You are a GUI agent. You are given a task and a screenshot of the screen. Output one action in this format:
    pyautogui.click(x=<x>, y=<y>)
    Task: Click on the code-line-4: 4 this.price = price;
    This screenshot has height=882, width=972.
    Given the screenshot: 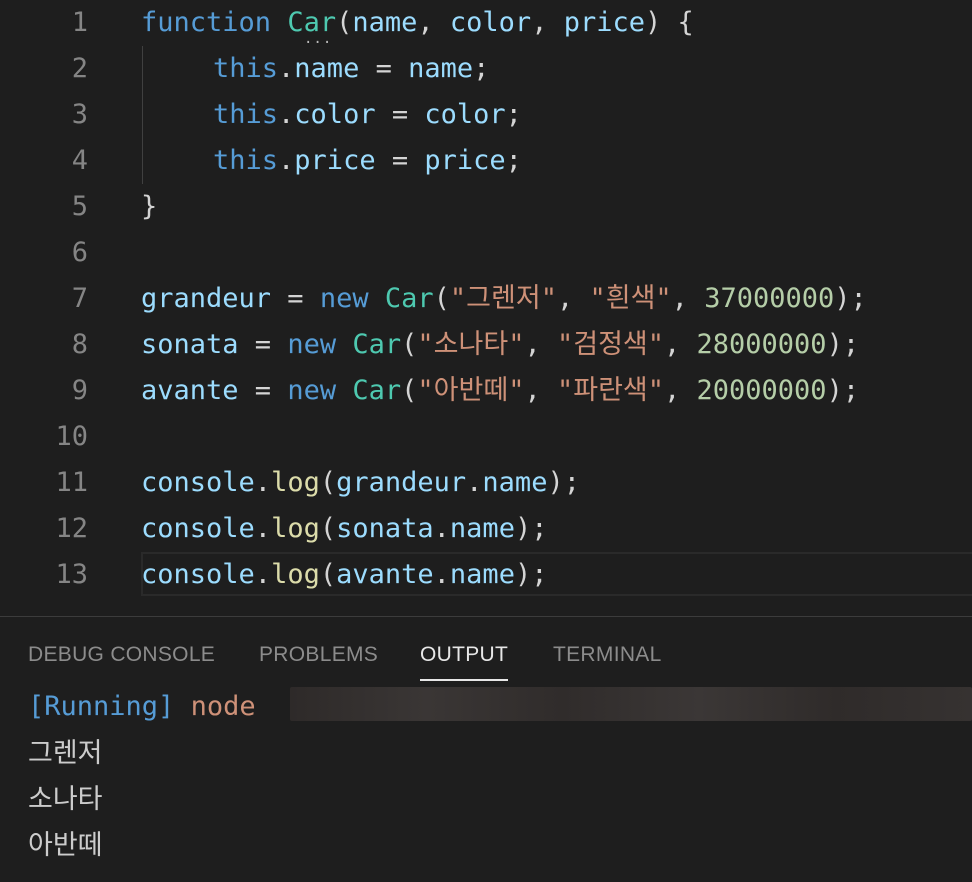 What is the action you would take?
    pyautogui.click(x=486, y=161)
    